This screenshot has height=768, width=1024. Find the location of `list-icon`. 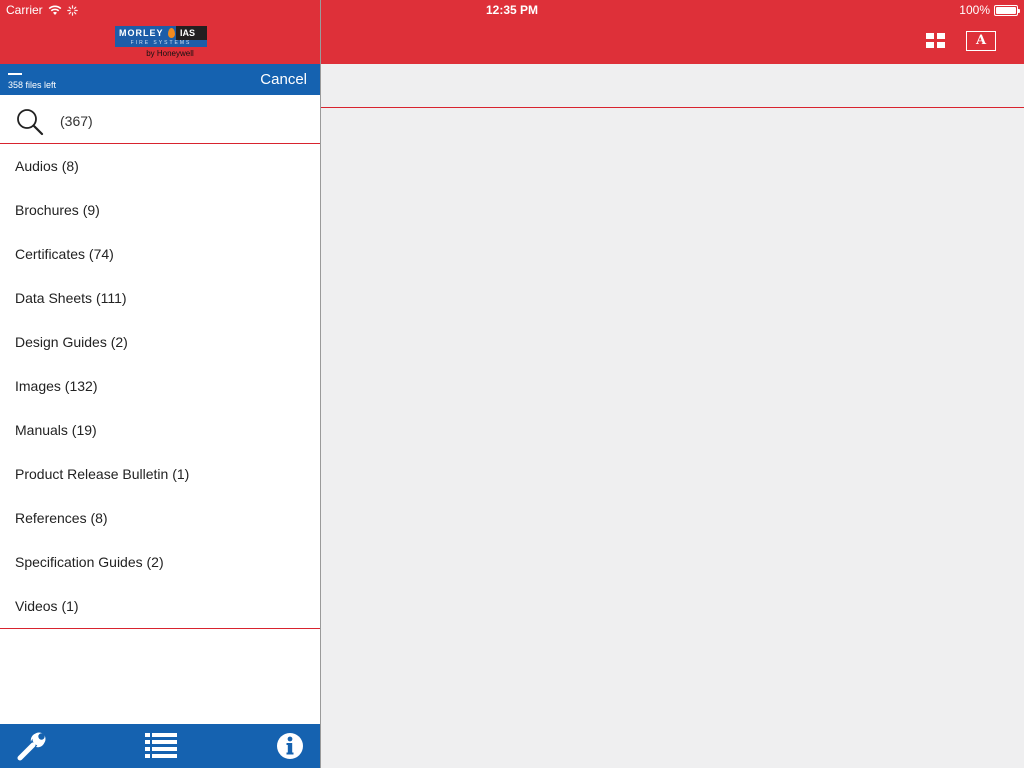

list-icon is located at coordinates (161, 746).